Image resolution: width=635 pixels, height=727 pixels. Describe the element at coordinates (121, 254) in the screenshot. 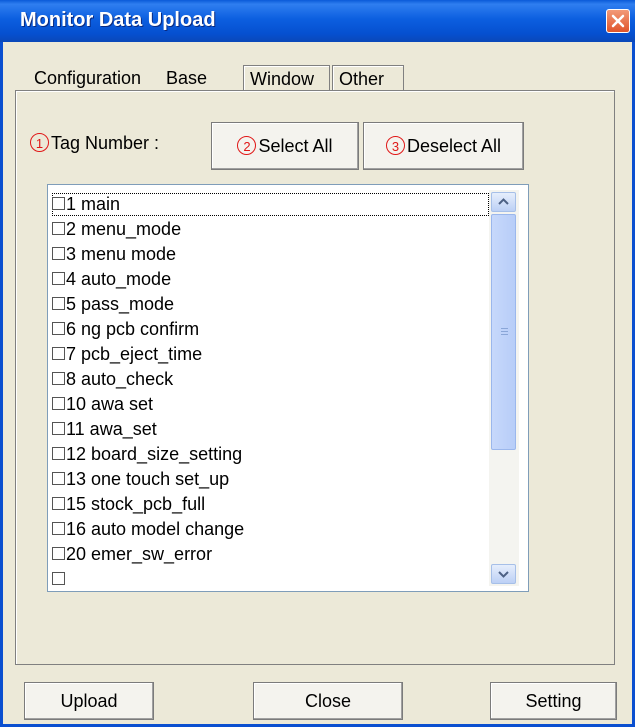

I see `list-item-label: 3 menu mode` at that location.